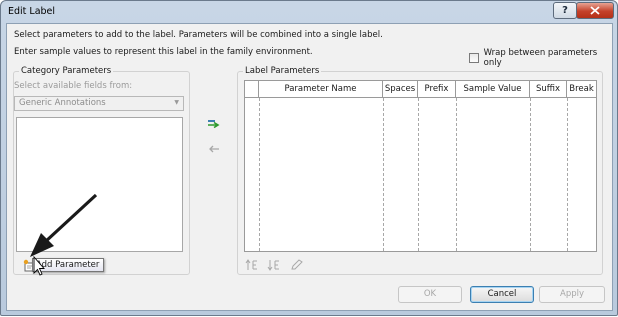  What do you see at coordinates (66, 71) in the screenshot?
I see `category-parameters-label: Category Parameters` at bounding box center [66, 71].